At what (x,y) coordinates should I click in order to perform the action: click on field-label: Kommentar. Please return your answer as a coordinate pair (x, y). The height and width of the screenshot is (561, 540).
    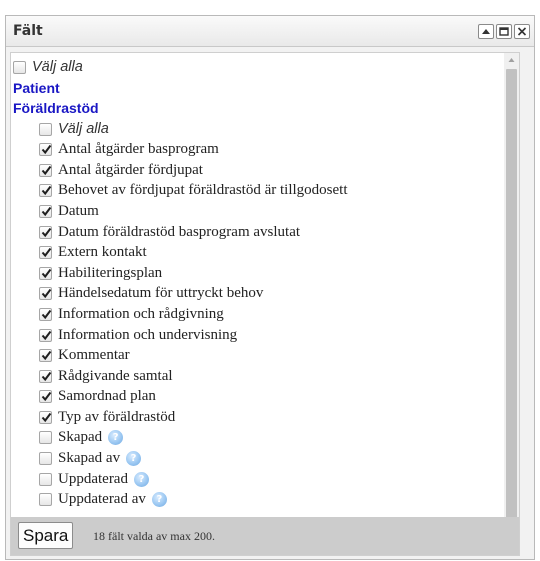
    Looking at the image, I should click on (94, 355).